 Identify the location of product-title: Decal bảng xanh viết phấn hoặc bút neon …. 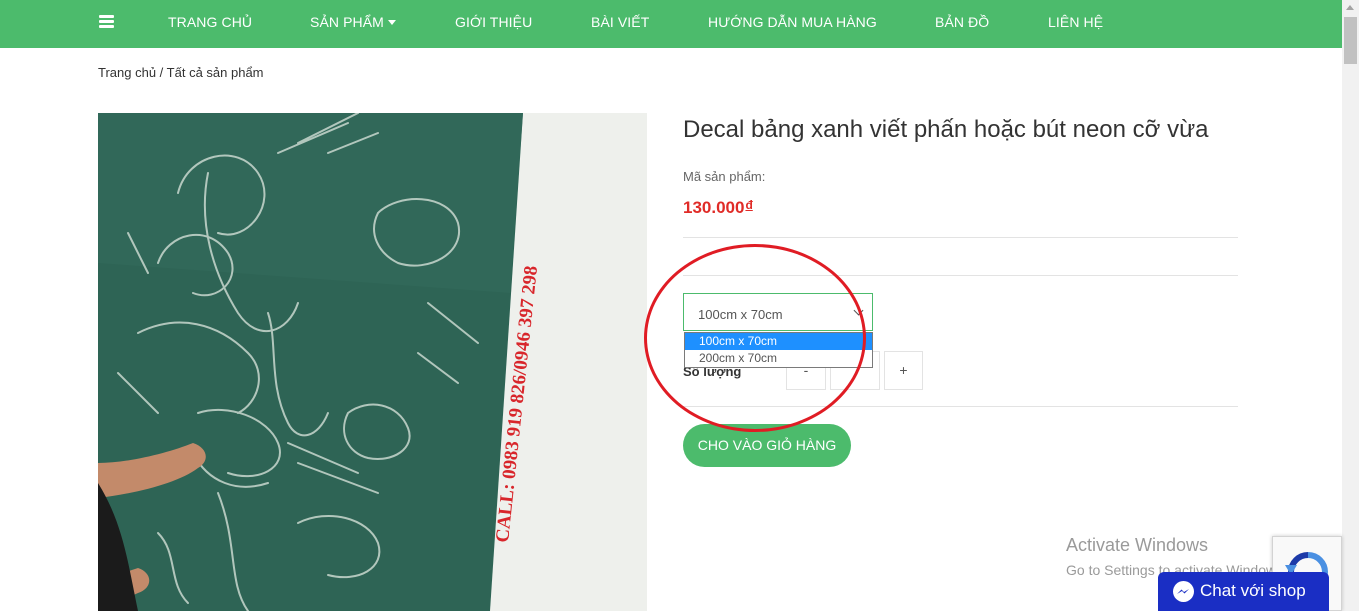
(946, 129).